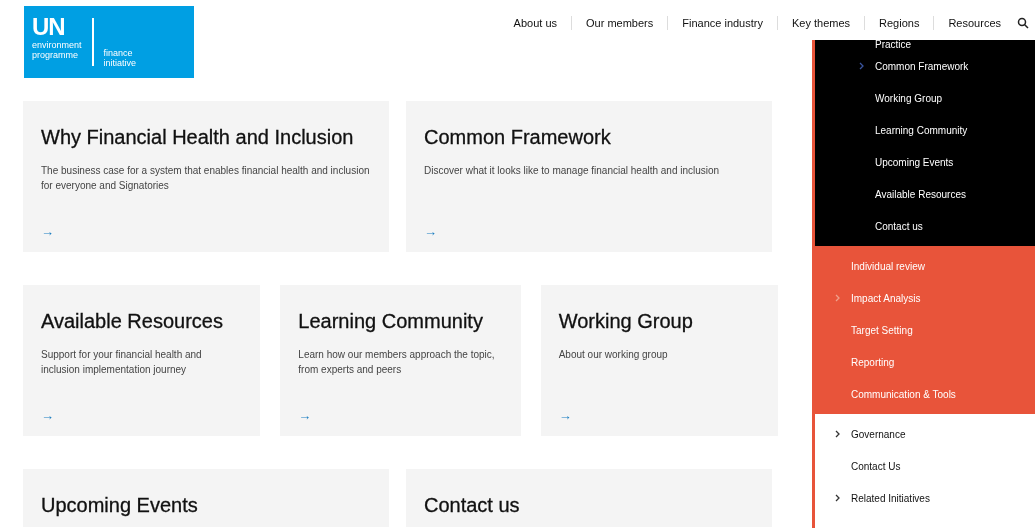 The width and height of the screenshot is (1035, 528). I want to click on nav-link: About us, so click(535, 23).